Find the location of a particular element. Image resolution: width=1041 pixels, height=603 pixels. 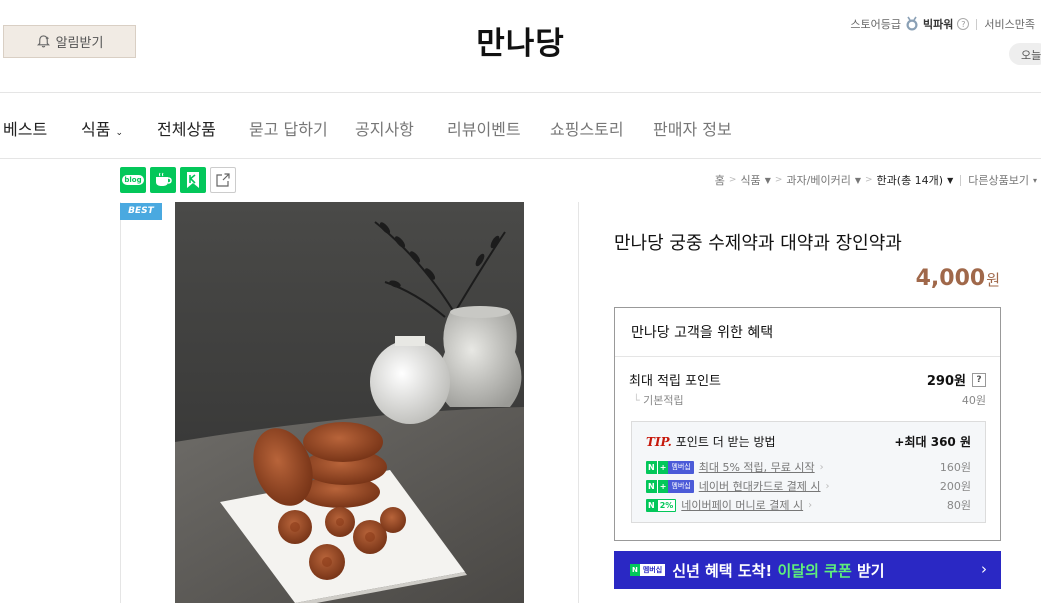

share-bar: blog is located at coordinates (178, 180).